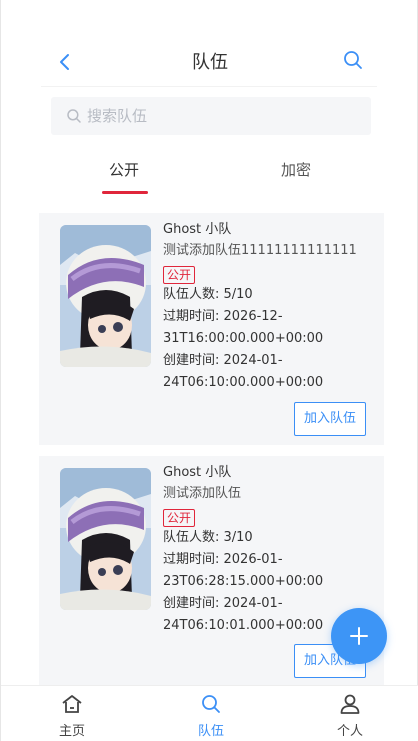 Image resolution: width=418 pixels, height=741 pixels. What do you see at coordinates (296, 169) in the screenshot?
I see `tab-encrypted: 加密` at bounding box center [296, 169].